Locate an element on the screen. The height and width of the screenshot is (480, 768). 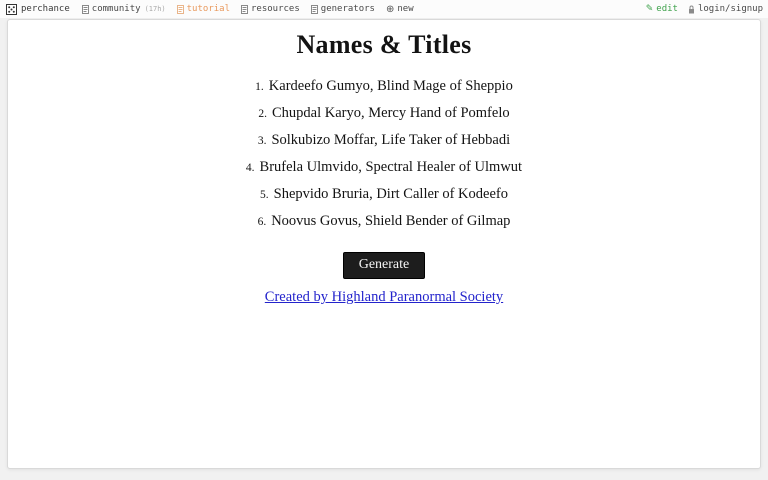
login-link: login/signup is located at coordinates (725, 9).